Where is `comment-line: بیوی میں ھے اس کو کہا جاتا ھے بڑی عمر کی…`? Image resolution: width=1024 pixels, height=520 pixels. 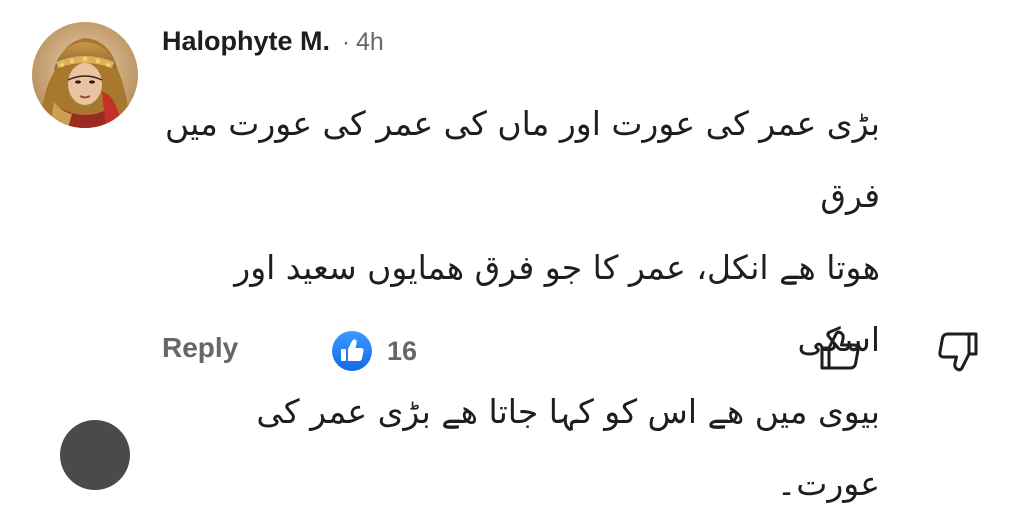 comment-line: بیوی میں ھے اس کو کہا جاتا ھے بڑی عمر کی… is located at coordinates (568, 447).